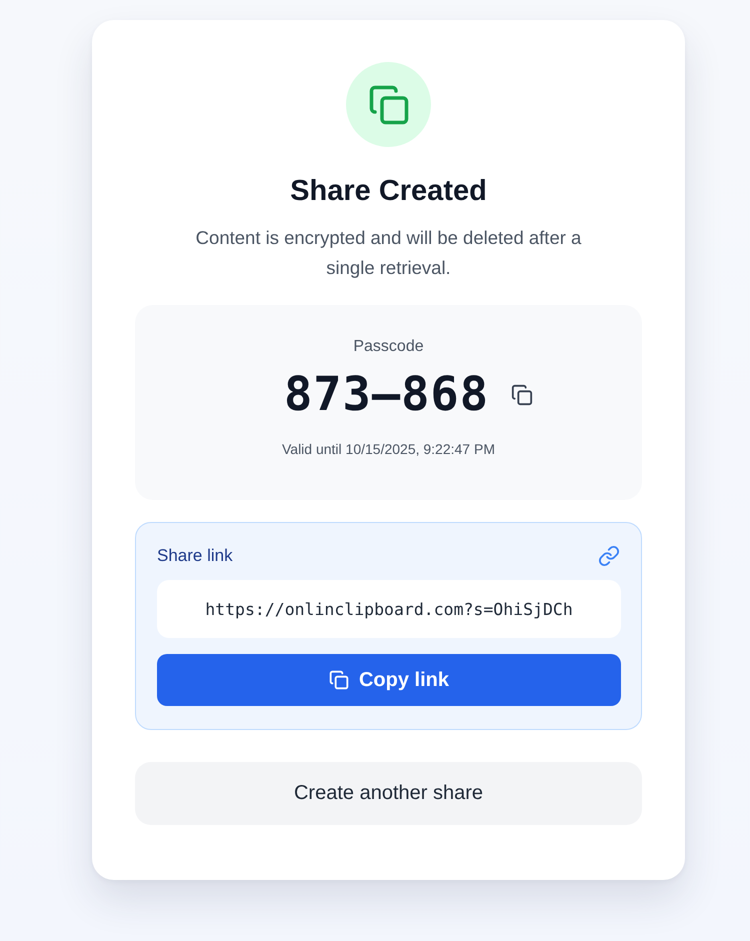 Image resolution: width=750 pixels, height=941 pixels. Describe the element at coordinates (388, 793) in the screenshot. I see `create-another-button: Create another share` at that location.